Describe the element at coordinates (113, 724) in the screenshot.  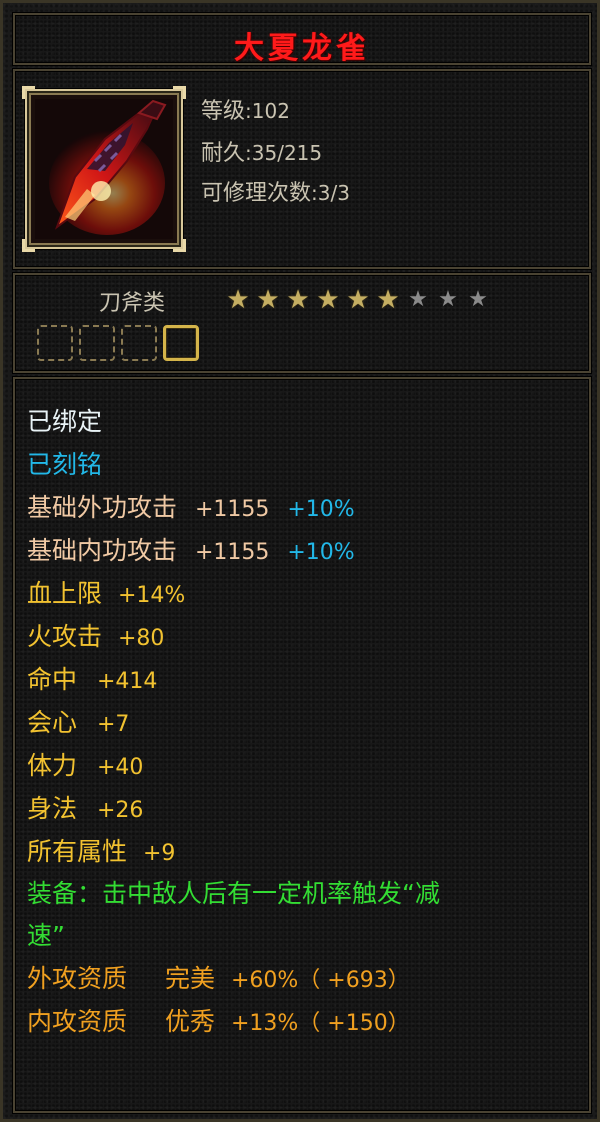
I see `crit-value: +7` at that location.